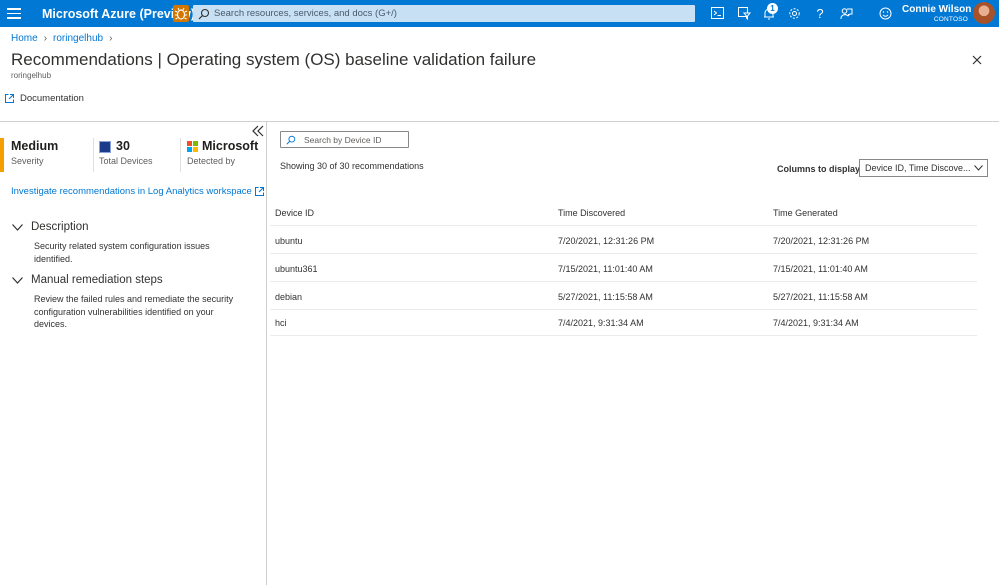 The width and height of the screenshot is (999, 585). I want to click on devices-stat: 30 Total Devices, so click(136, 155).